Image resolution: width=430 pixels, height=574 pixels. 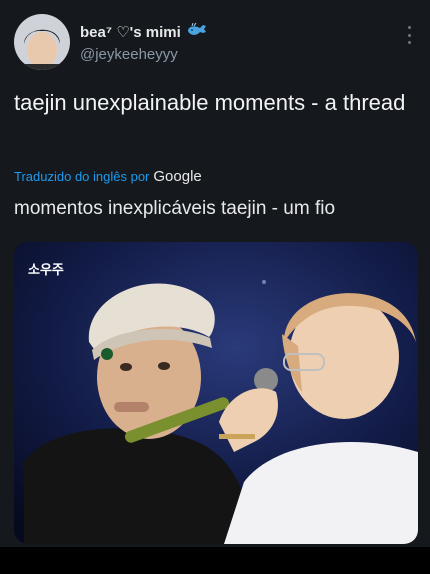 What do you see at coordinates (409, 35) in the screenshot?
I see `more-options-icon` at bounding box center [409, 35].